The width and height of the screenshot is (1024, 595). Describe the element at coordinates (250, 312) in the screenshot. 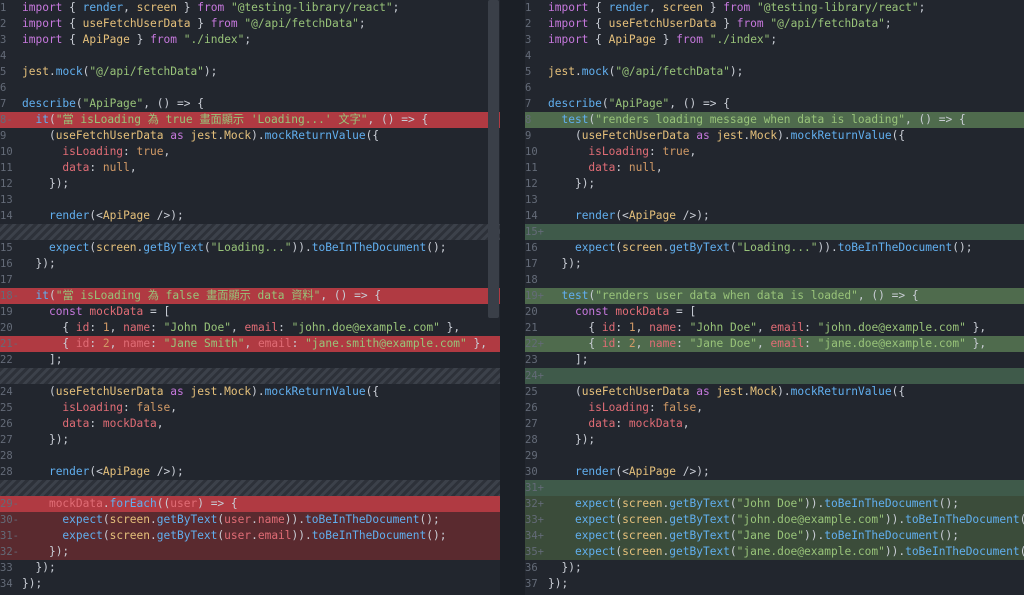

I see `code-line: 19 const mockData = [` at that location.